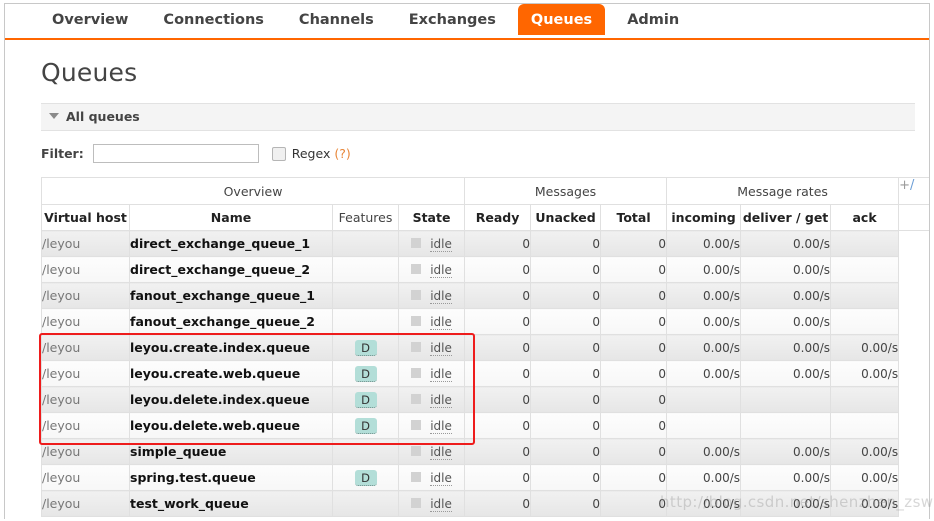 The height and width of the screenshot is (521, 934). I want to click on column-header-virtual-host: Virtual host, so click(85, 217).